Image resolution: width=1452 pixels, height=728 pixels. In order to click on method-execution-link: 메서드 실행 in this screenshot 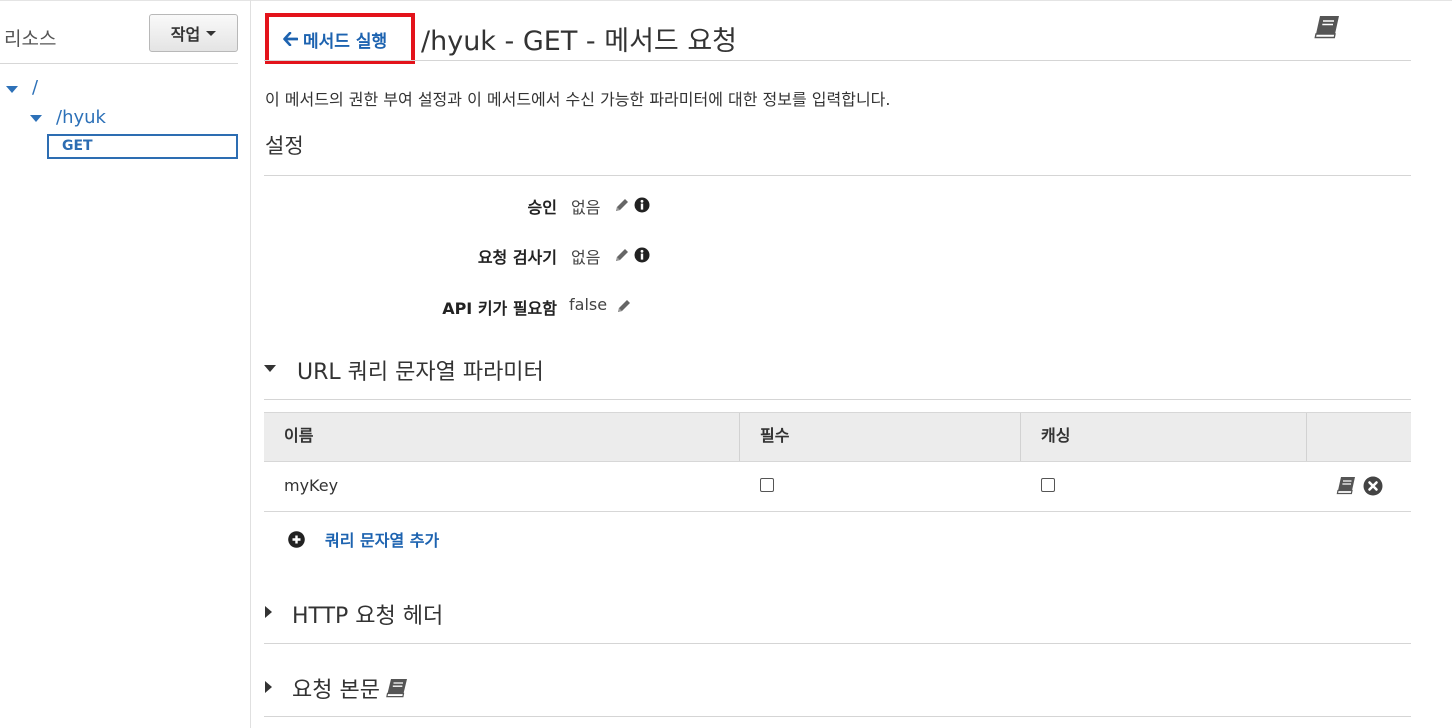, I will do `click(335, 39)`.